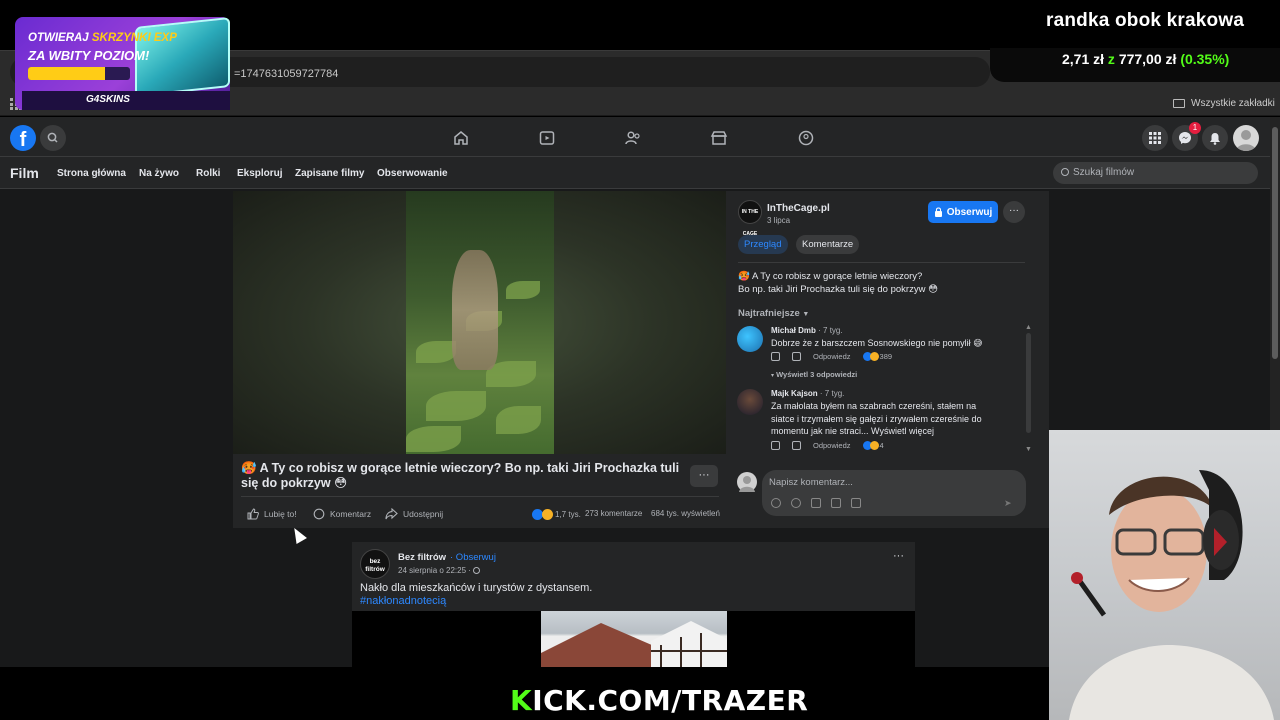 The width and height of the screenshot is (1280, 720). Describe the element at coordinates (750, 218) in the screenshot. I see `page-avatar: IN THE CAGE` at that location.